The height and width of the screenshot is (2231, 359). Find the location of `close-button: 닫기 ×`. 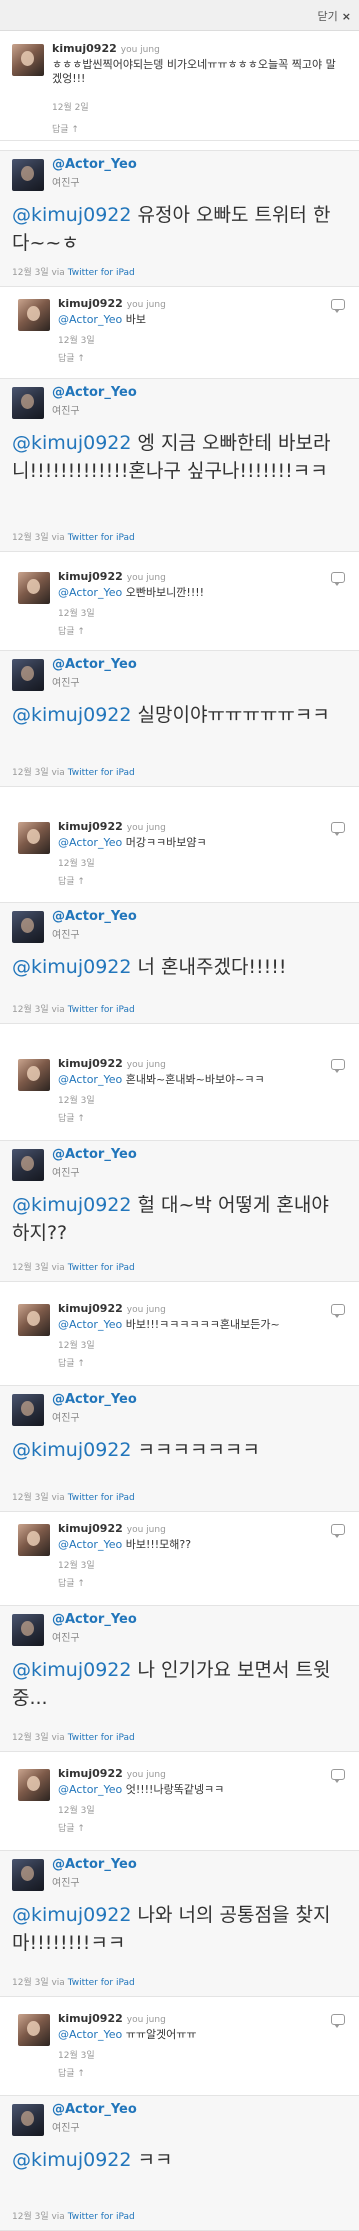

close-button: 닫기 × is located at coordinates (334, 16).